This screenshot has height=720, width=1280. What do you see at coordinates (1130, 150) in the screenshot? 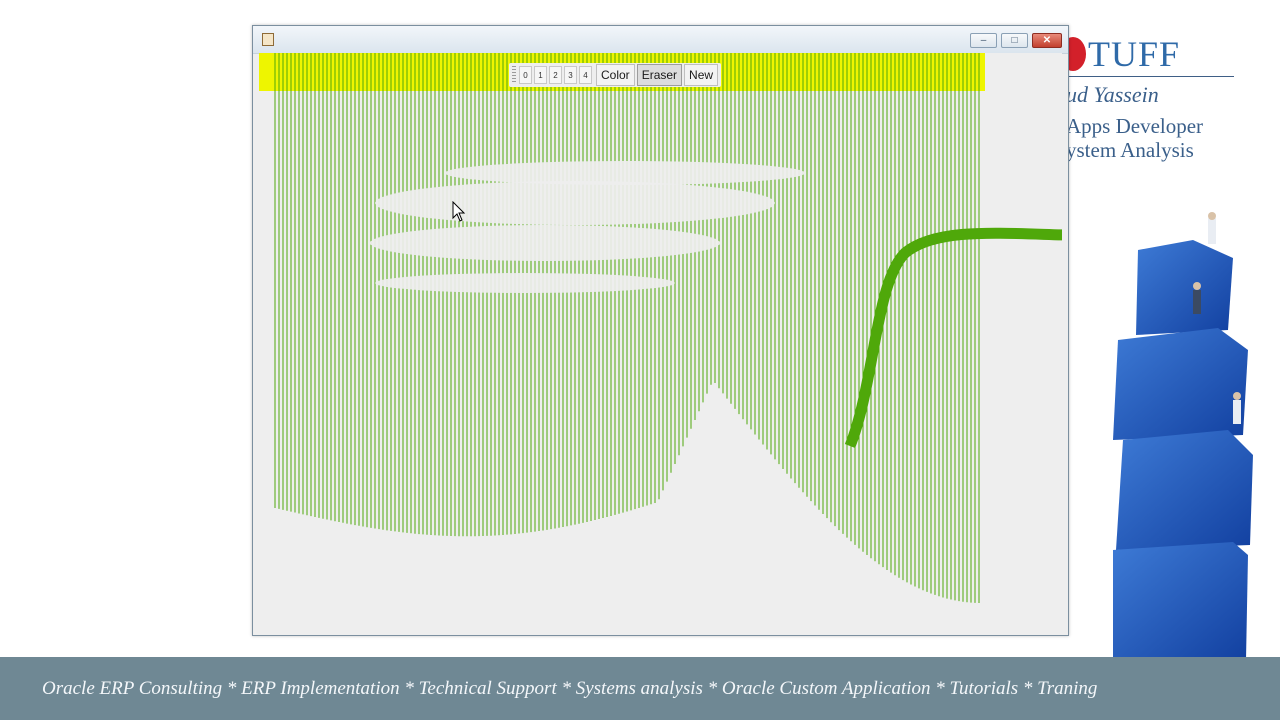
I see `brand-role-line2: ystem Analysis` at bounding box center [1130, 150].